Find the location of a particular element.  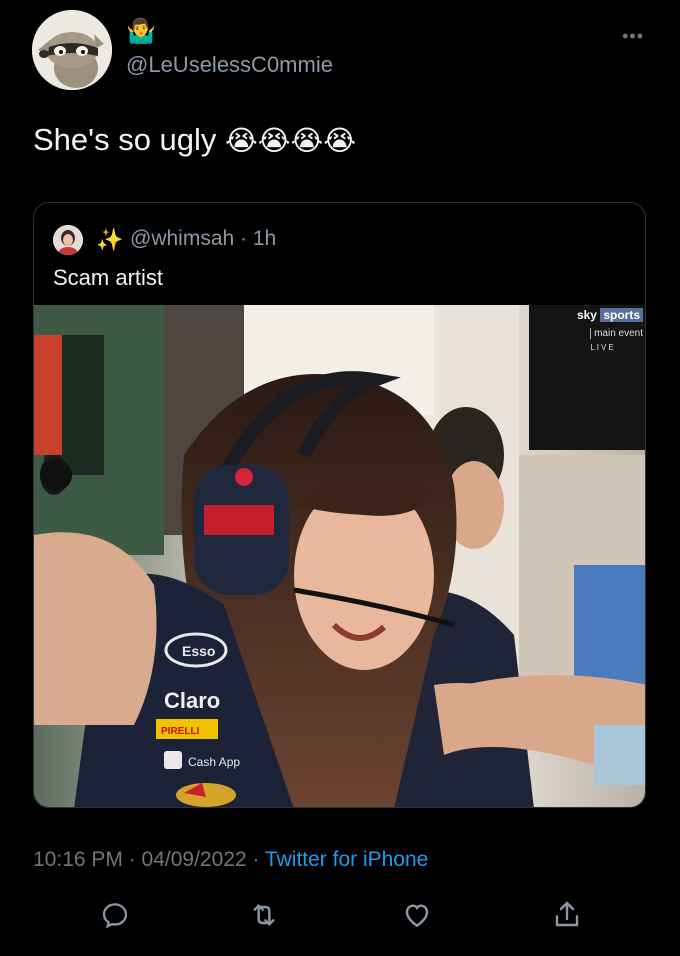

reply-icon is located at coordinates (115, 916).